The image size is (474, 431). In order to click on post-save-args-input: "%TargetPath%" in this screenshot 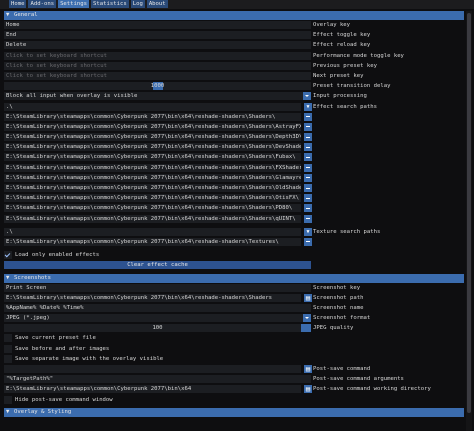, I will do `click(157, 379)`.